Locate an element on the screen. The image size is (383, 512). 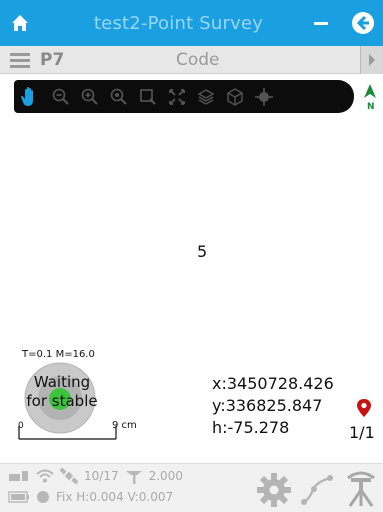
back-button is located at coordinates (363, 23).